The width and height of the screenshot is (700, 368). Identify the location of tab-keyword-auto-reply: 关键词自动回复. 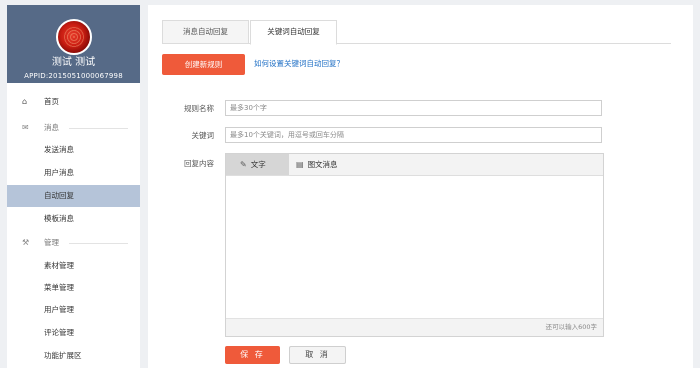
(293, 32).